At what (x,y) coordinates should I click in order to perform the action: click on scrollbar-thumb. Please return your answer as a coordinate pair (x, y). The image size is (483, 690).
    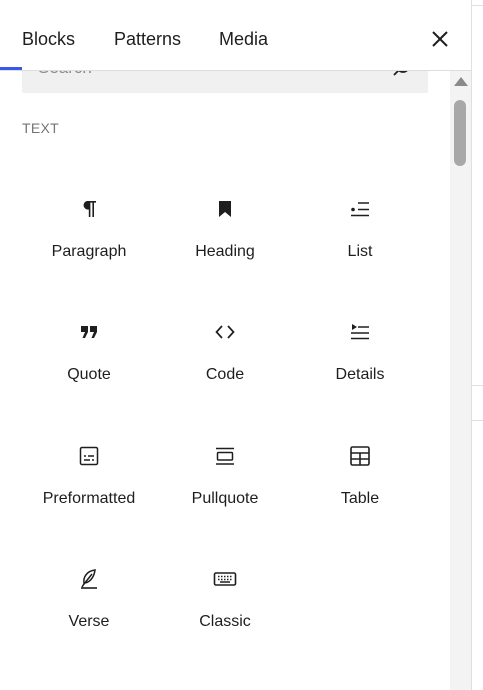
    Looking at the image, I should click on (460, 133).